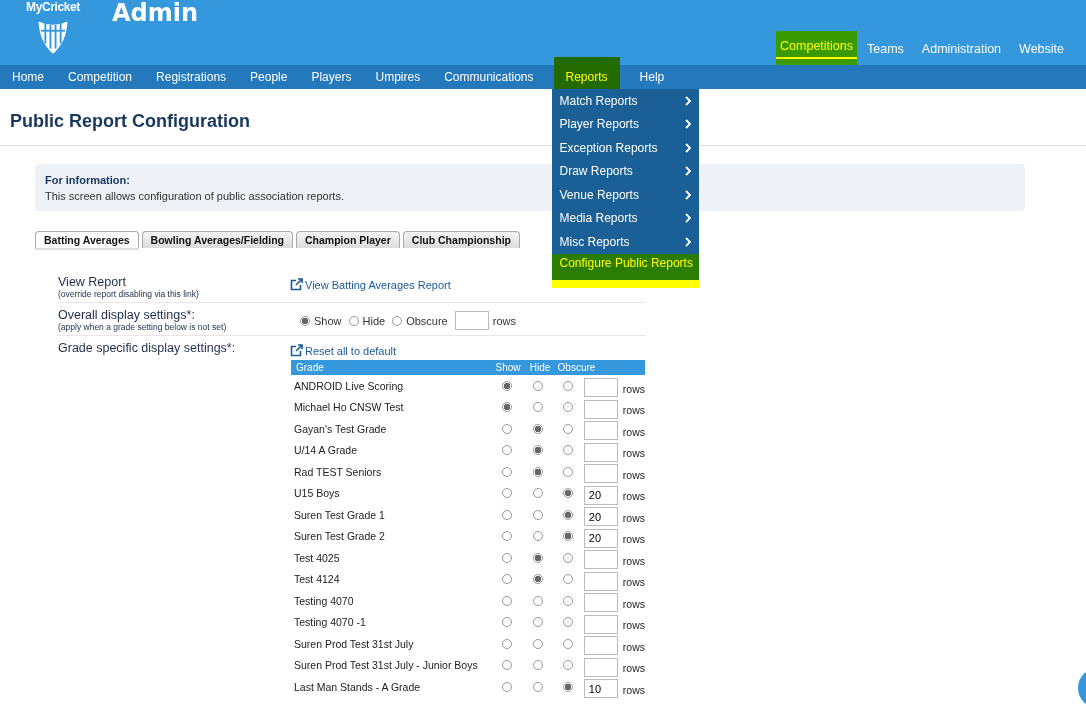  Describe the element at coordinates (427, 320) in the screenshot. I see `option-label: Obscure` at that location.